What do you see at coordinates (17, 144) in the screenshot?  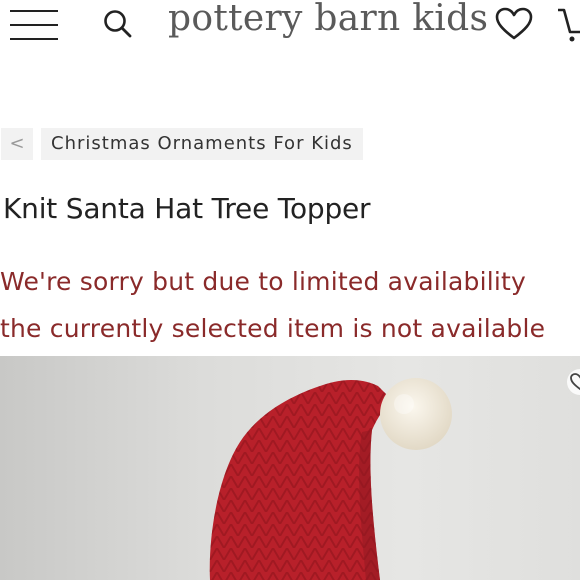 I see `breadcrumb-back-button: <` at bounding box center [17, 144].